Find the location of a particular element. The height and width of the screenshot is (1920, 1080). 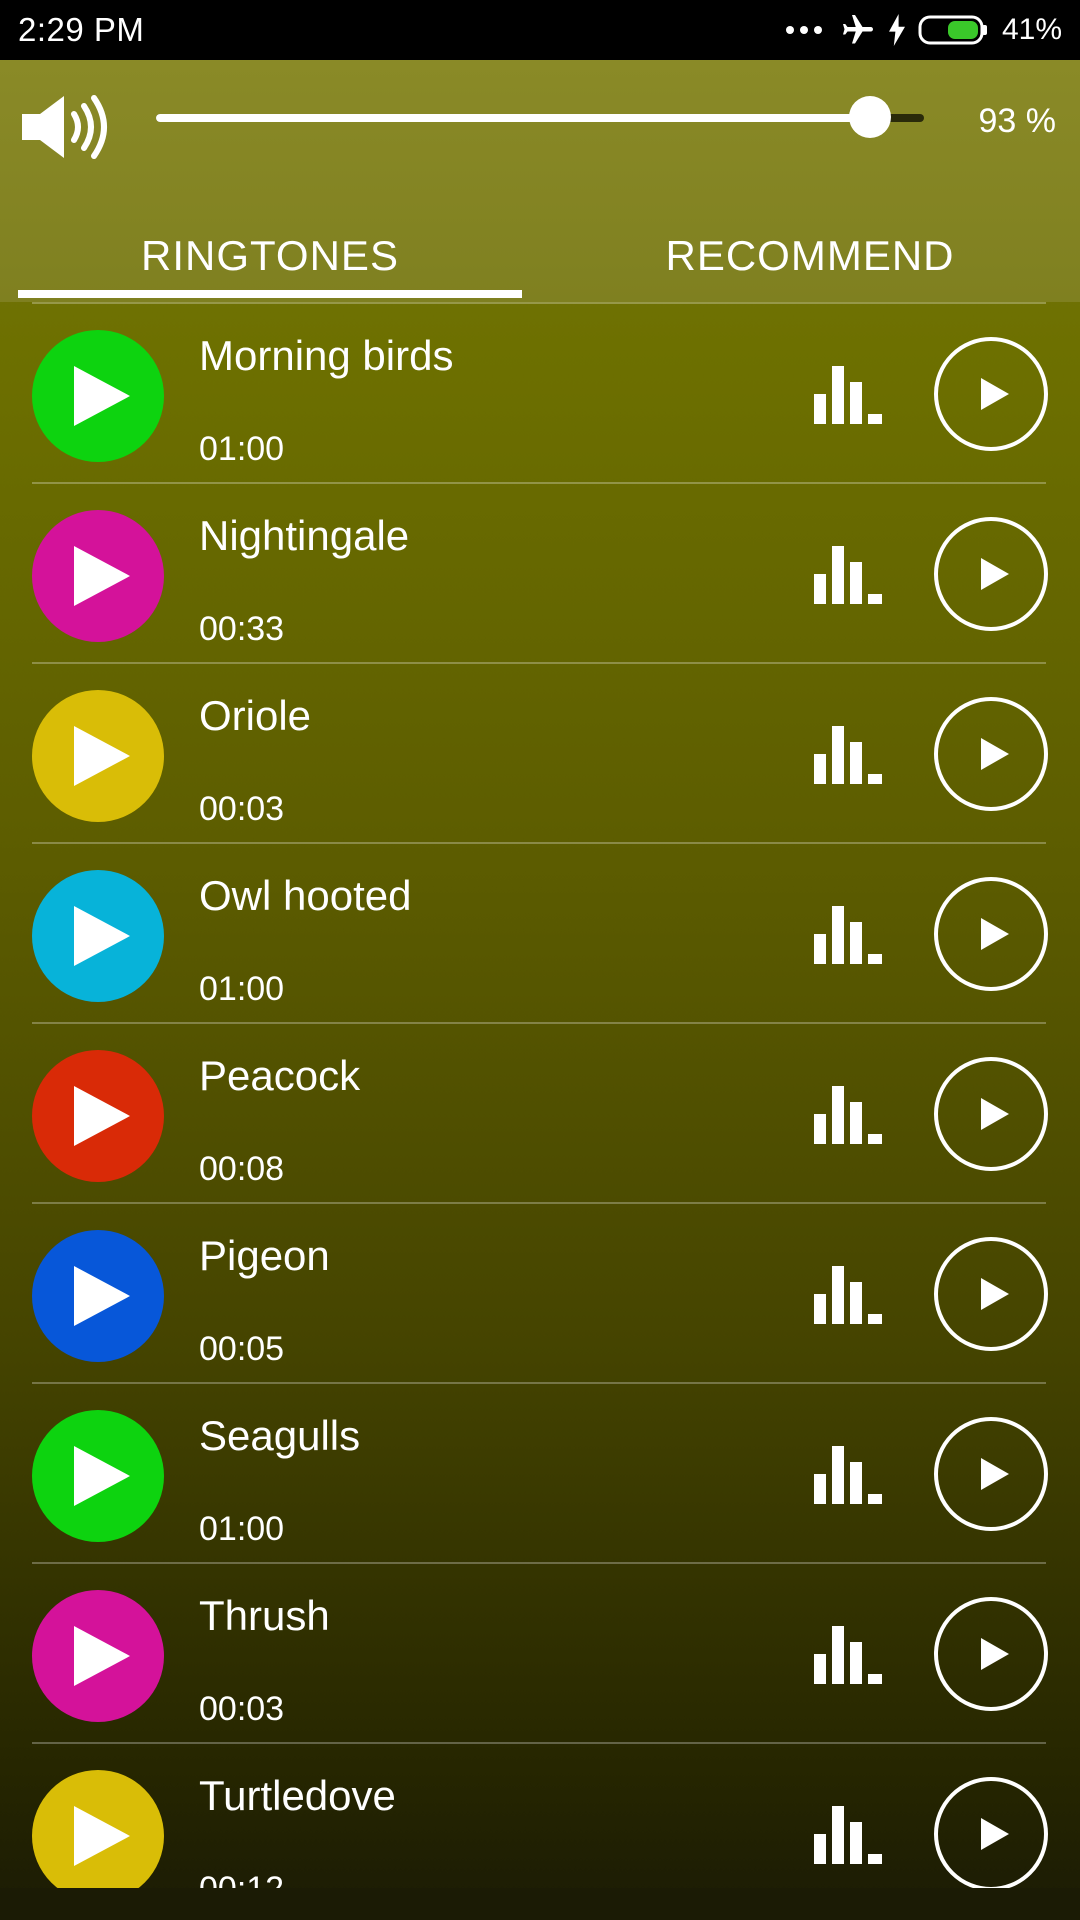

status-icons: 41% is located at coordinates (923, 30).